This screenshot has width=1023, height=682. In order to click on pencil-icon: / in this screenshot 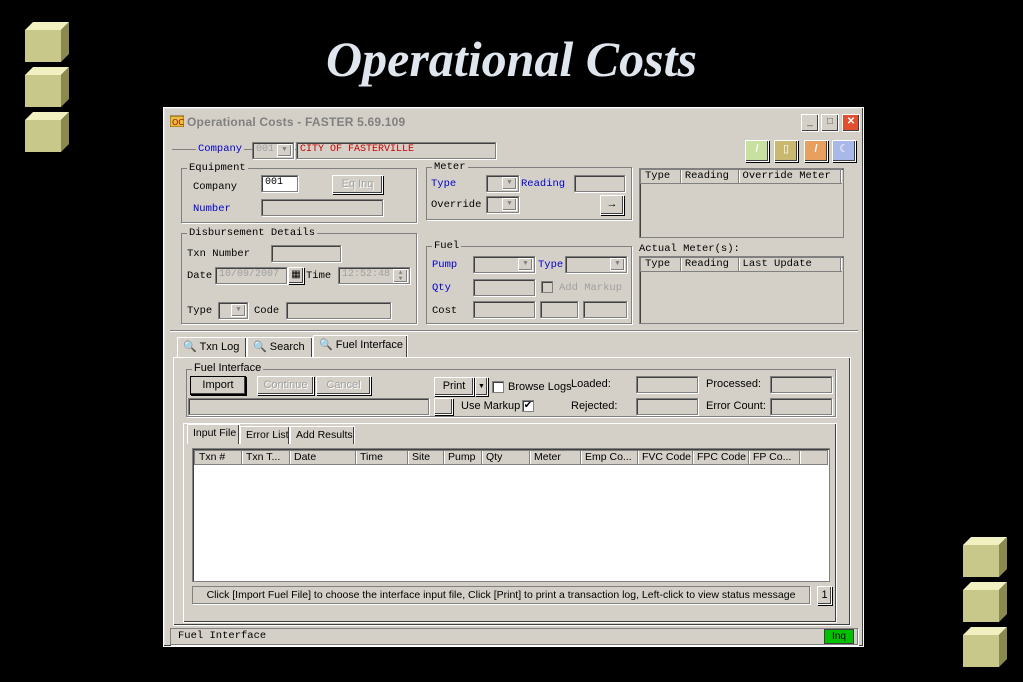, I will do `click(757, 151)`.